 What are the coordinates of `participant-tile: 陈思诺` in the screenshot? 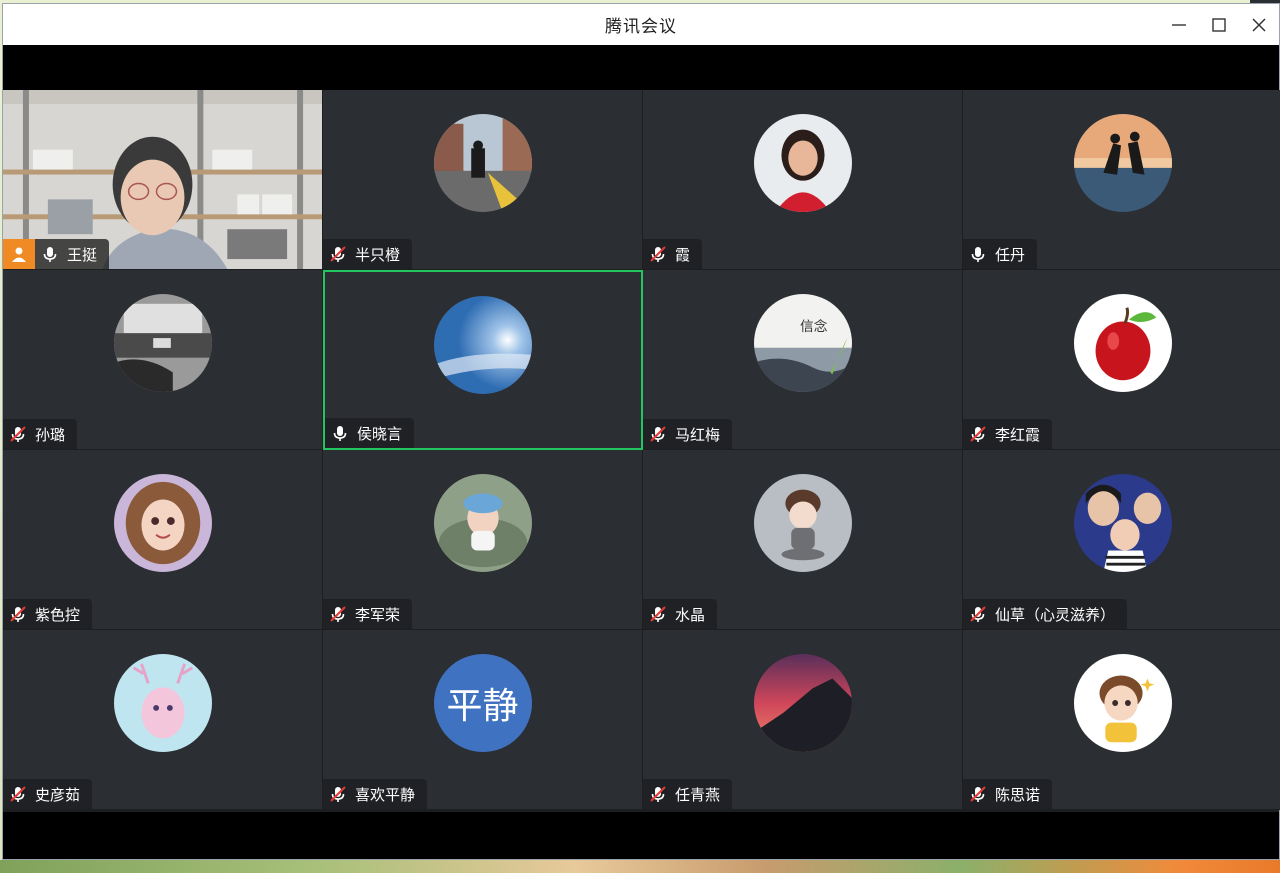 It's located at (1121, 720).